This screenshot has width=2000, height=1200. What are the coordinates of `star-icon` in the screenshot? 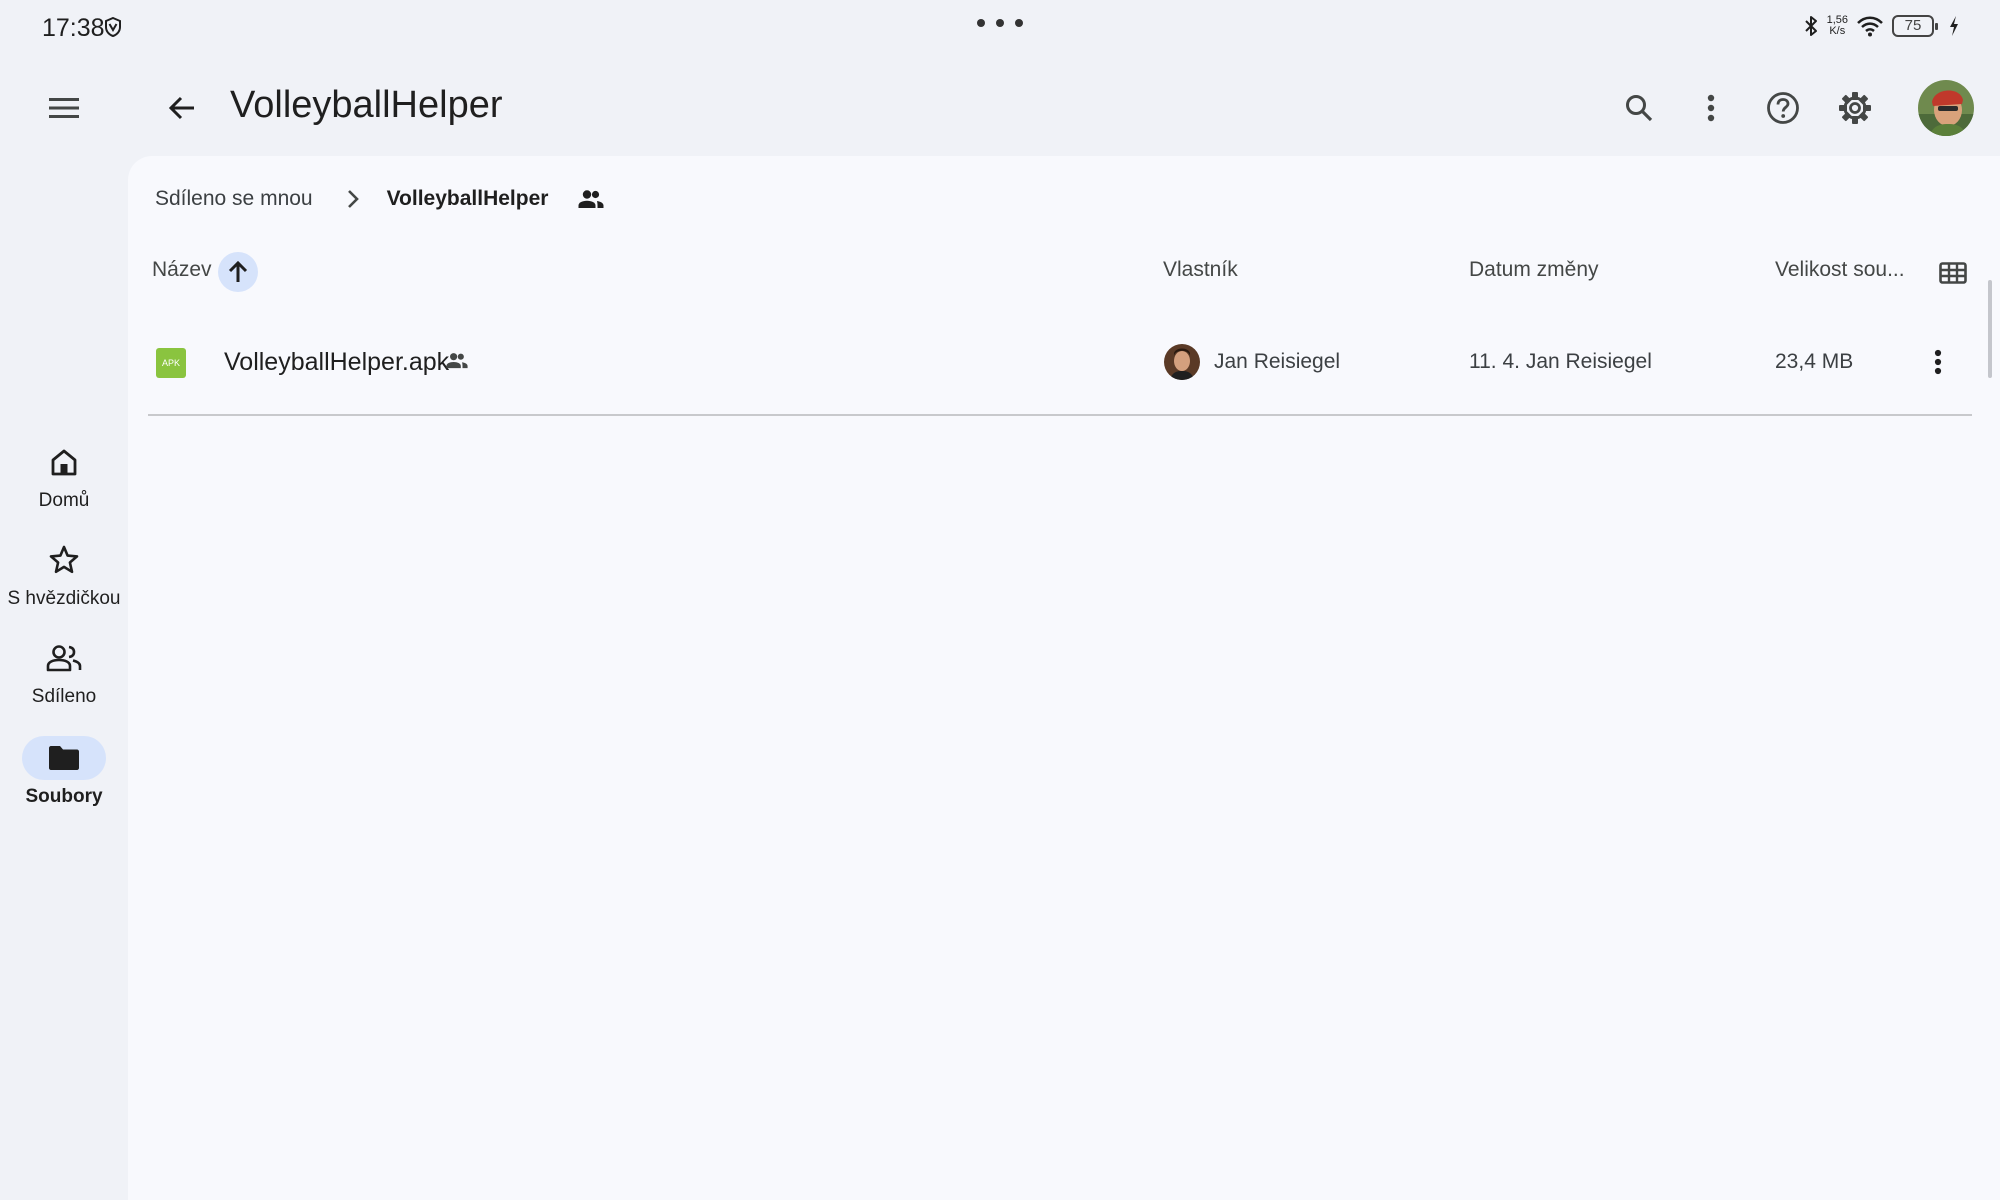 It's located at (64, 560).